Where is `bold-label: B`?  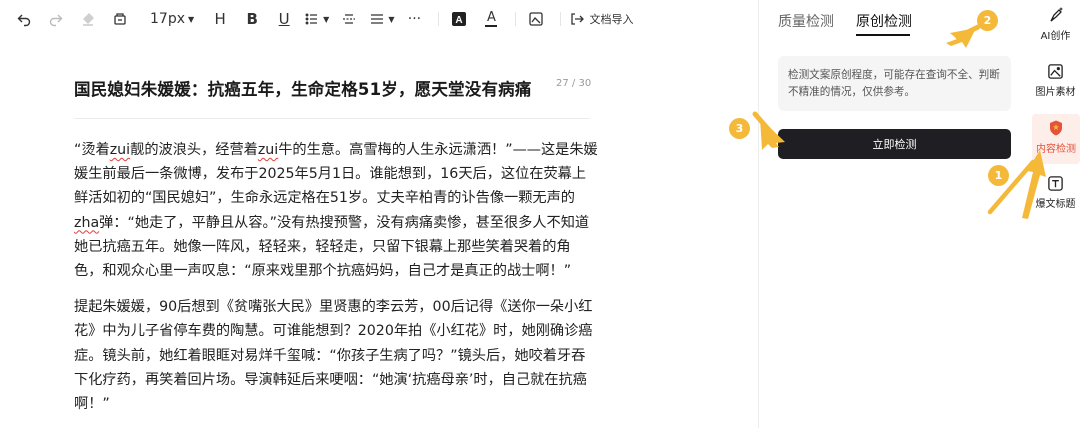
bold-label: B is located at coordinates (252, 19).